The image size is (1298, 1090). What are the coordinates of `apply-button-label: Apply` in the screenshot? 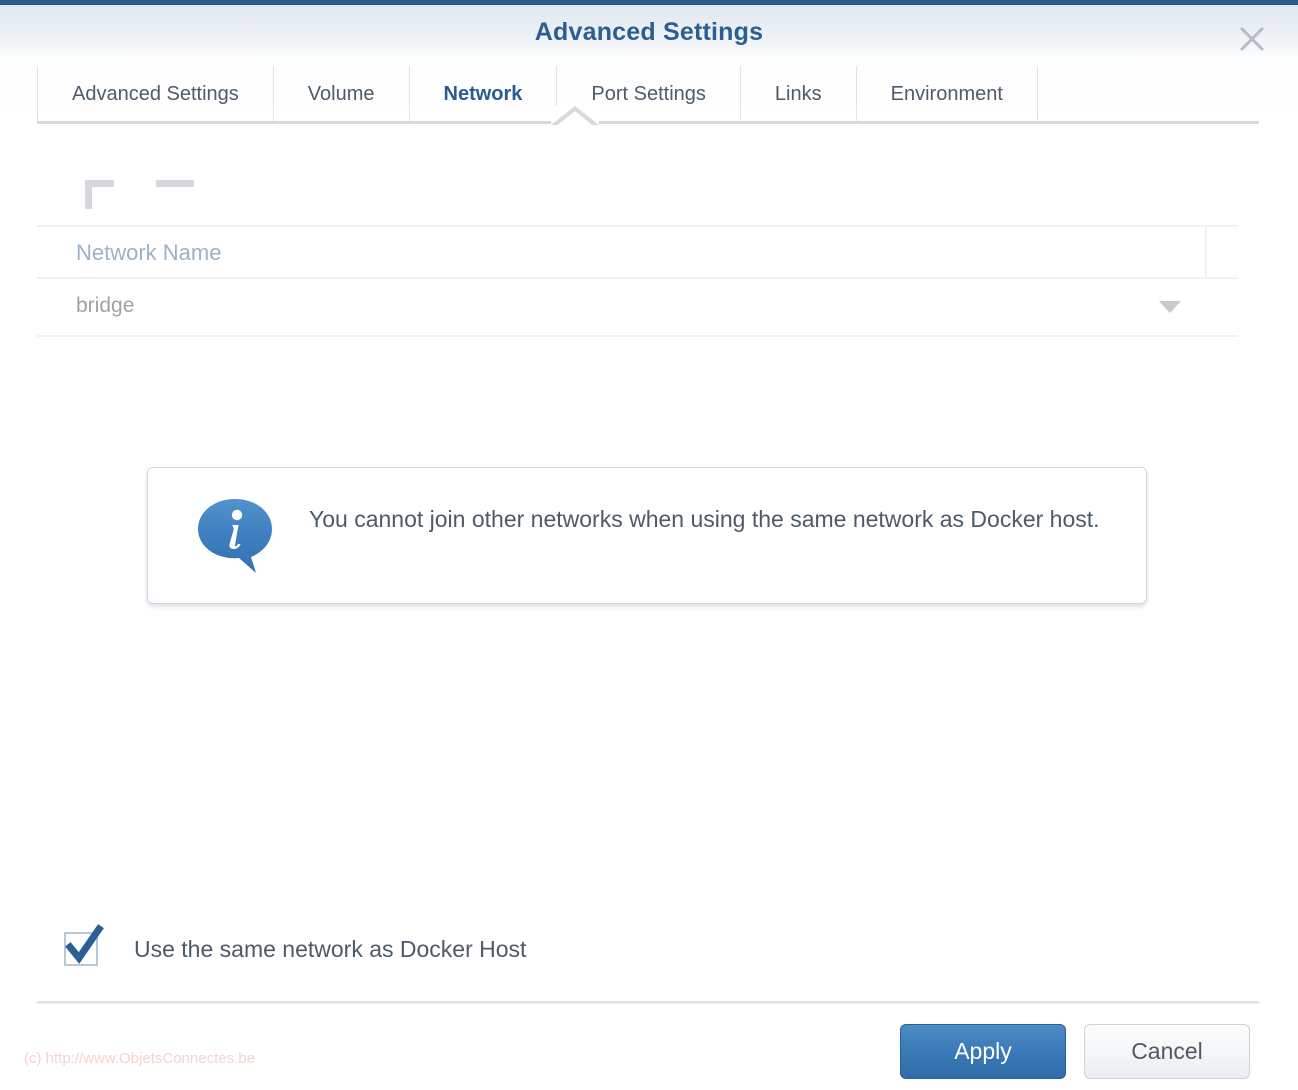 It's located at (983, 1051).